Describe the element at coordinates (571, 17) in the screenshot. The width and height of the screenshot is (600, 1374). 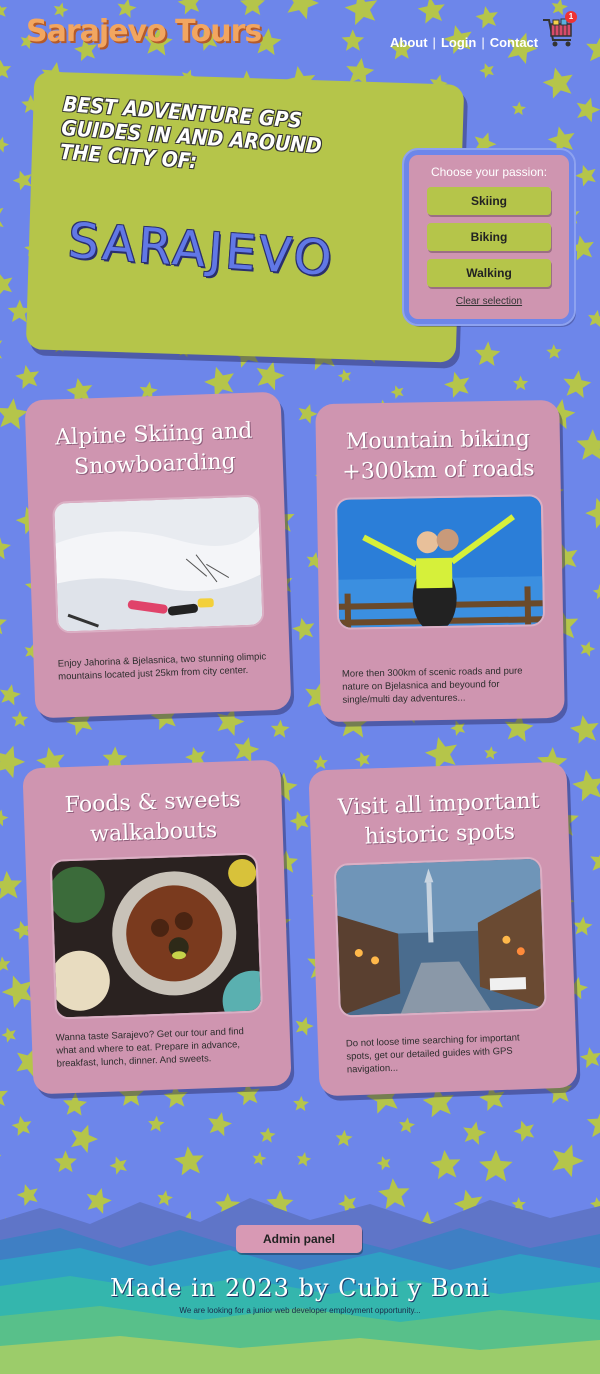
I see `cart-count-badge: 1` at that location.